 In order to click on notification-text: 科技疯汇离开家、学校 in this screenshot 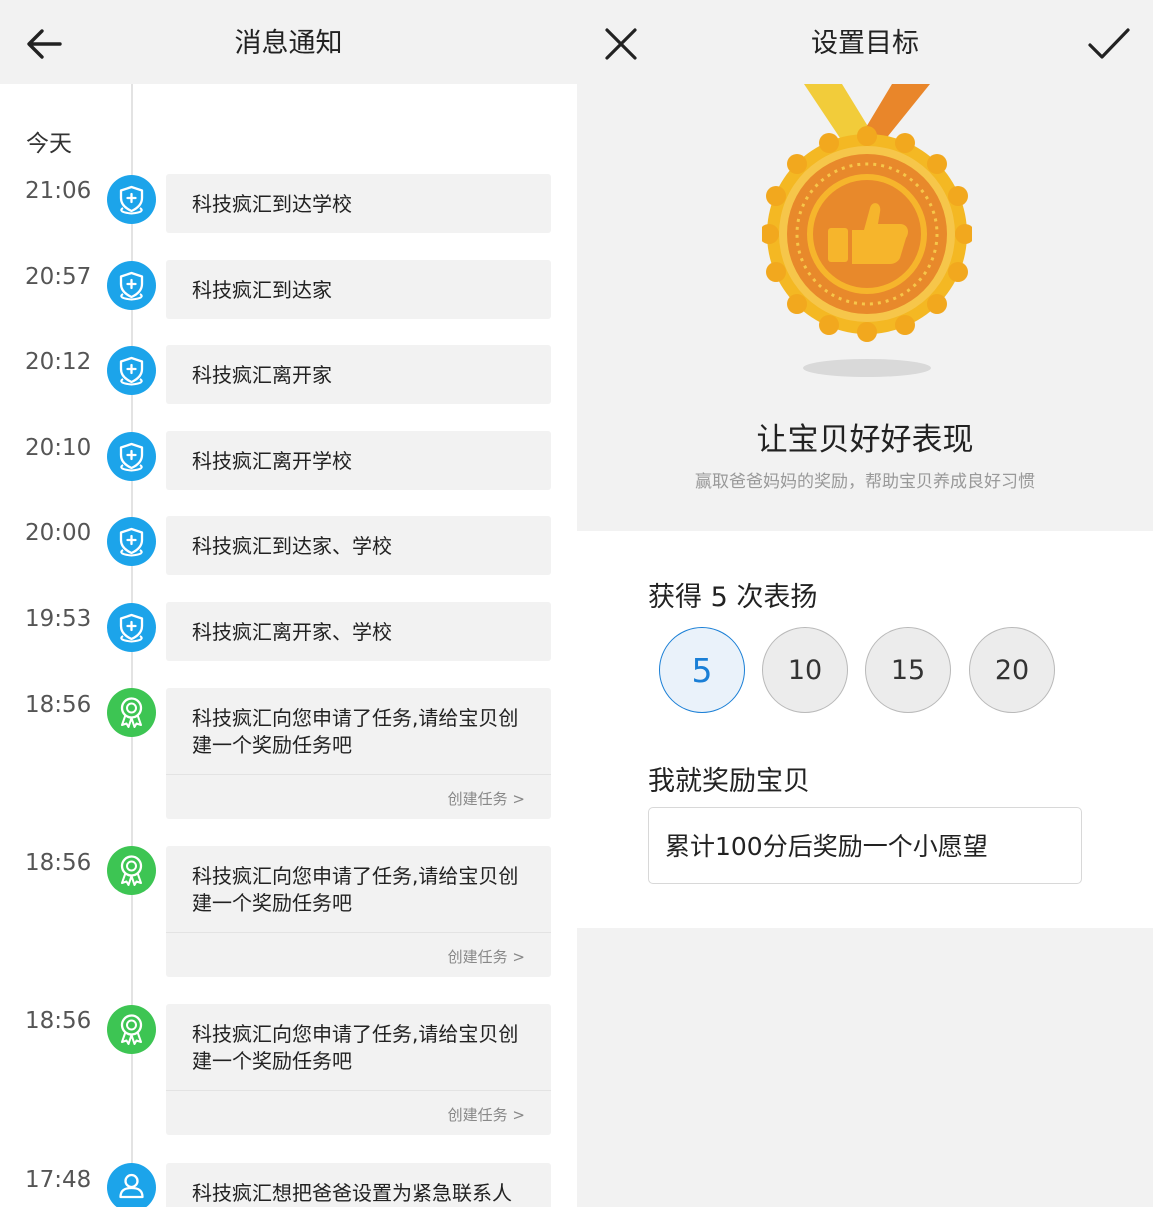, I will do `click(292, 632)`.